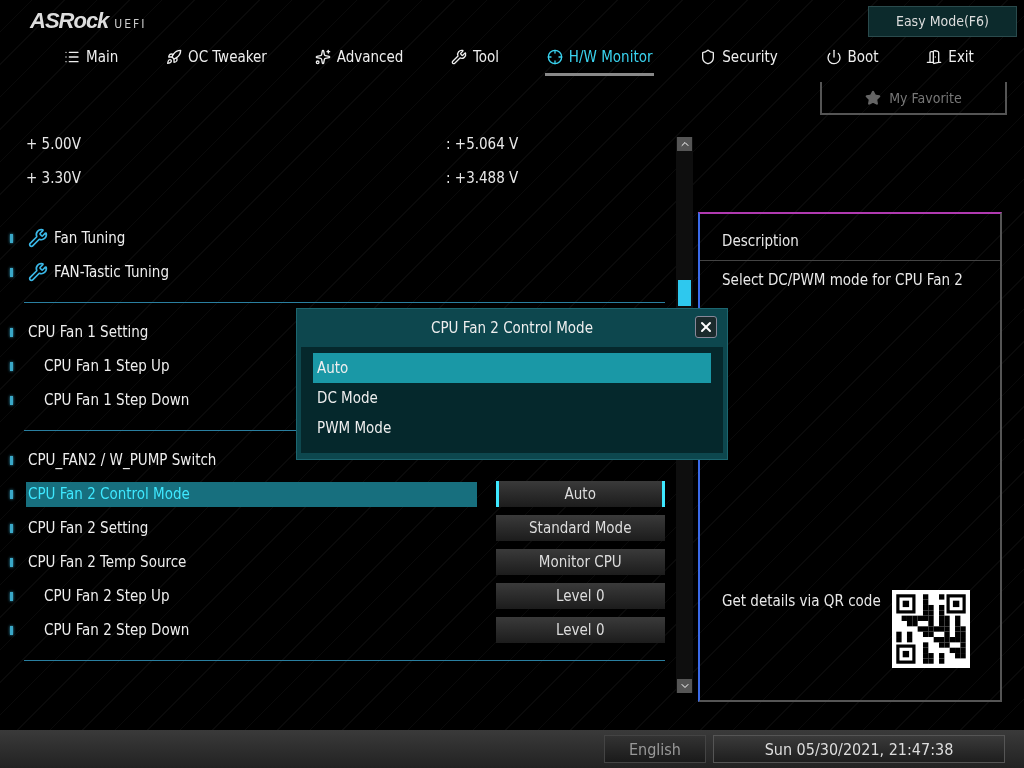 This screenshot has height=768, width=1024. What do you see at coordinates (251, 630) in the screenshot?
I see `setting-item: CPU Fan 2 Step Down` at bounding box center [251, 630].